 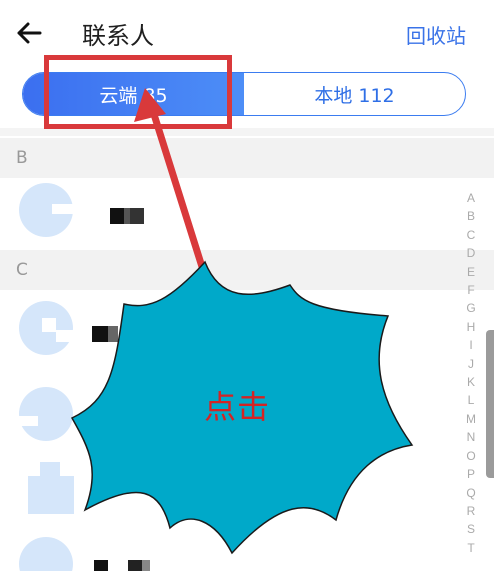 What do you see at coordinates (471, 548) in the screenshot?
I see `alphabet-index-letter: T` at bounding box center [471, 548].